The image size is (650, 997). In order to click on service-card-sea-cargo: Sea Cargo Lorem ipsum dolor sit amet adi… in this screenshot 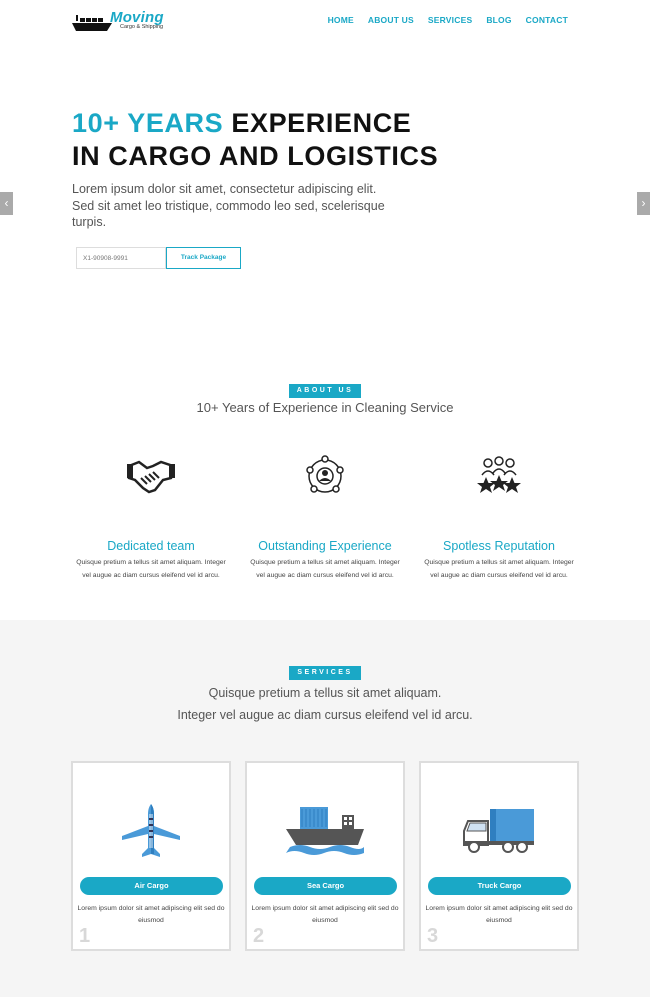, I will do `click(325, 856)`.